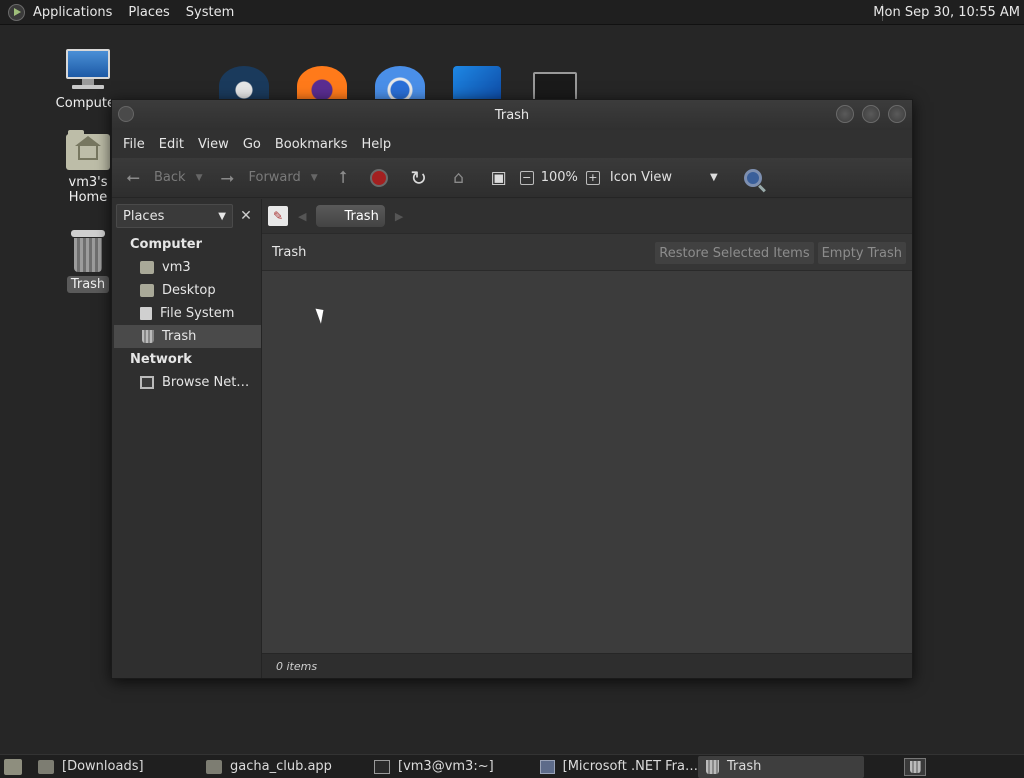 The width and height of the screenshot is (1024, 778). I want to click on computer-icon, so click(88, 69).